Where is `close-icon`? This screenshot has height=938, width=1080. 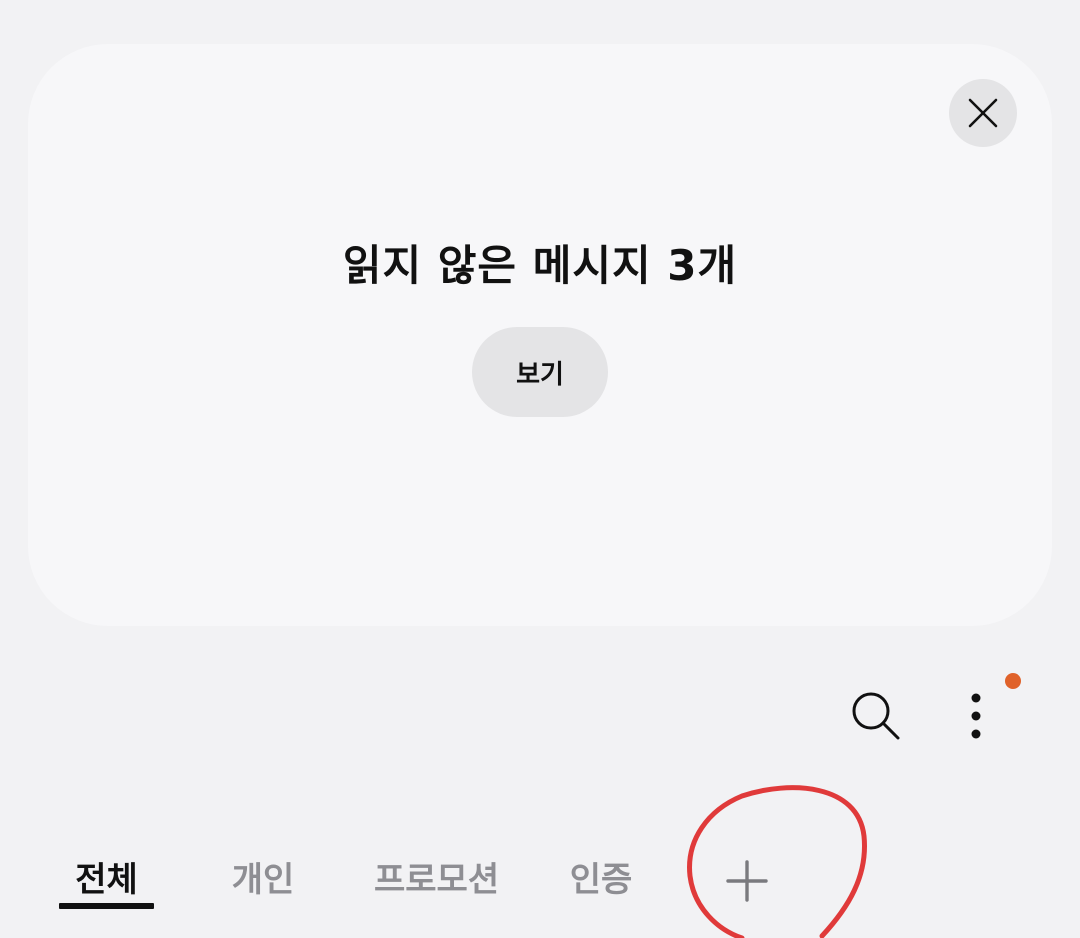
close-icon is located at coordinates (983, 113).